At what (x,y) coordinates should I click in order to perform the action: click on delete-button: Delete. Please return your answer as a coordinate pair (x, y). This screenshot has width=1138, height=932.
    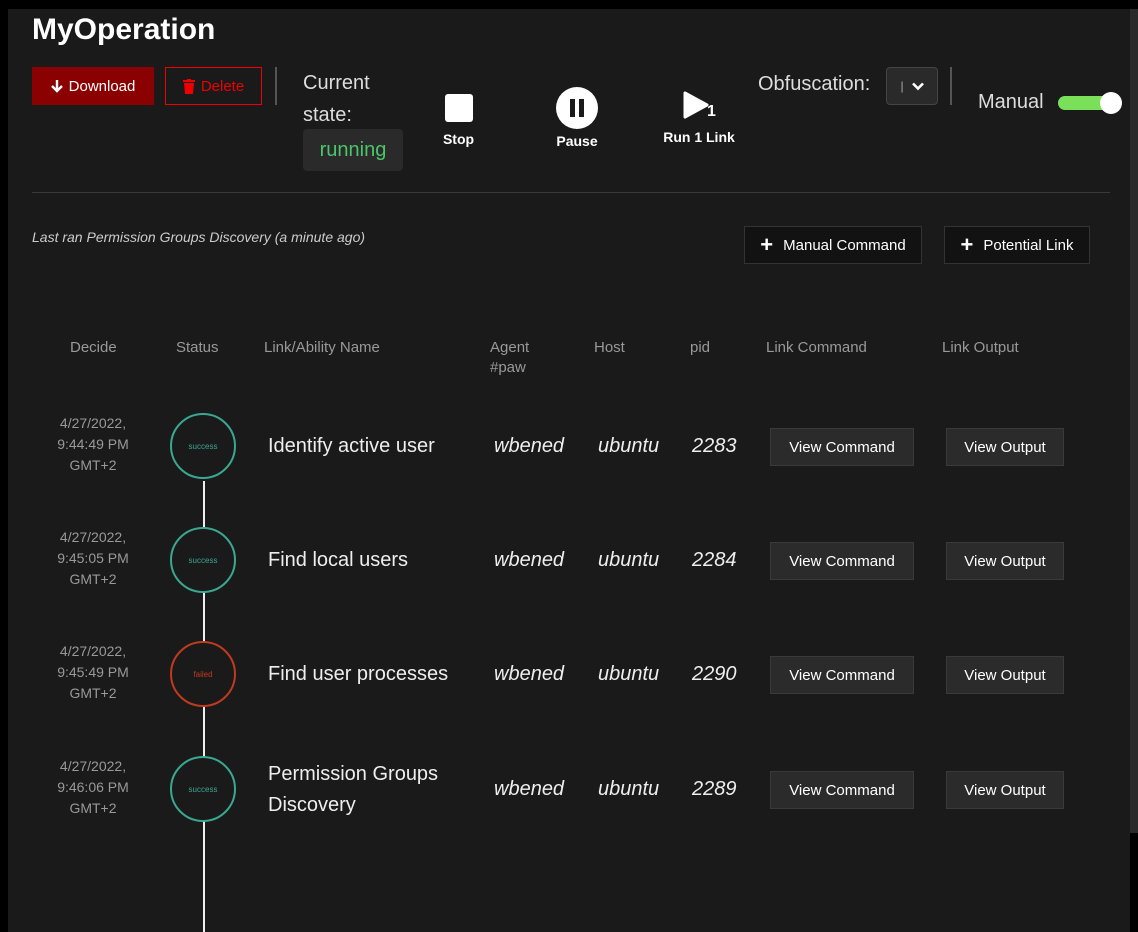
    Looking at the image, I should click on (213, 86).